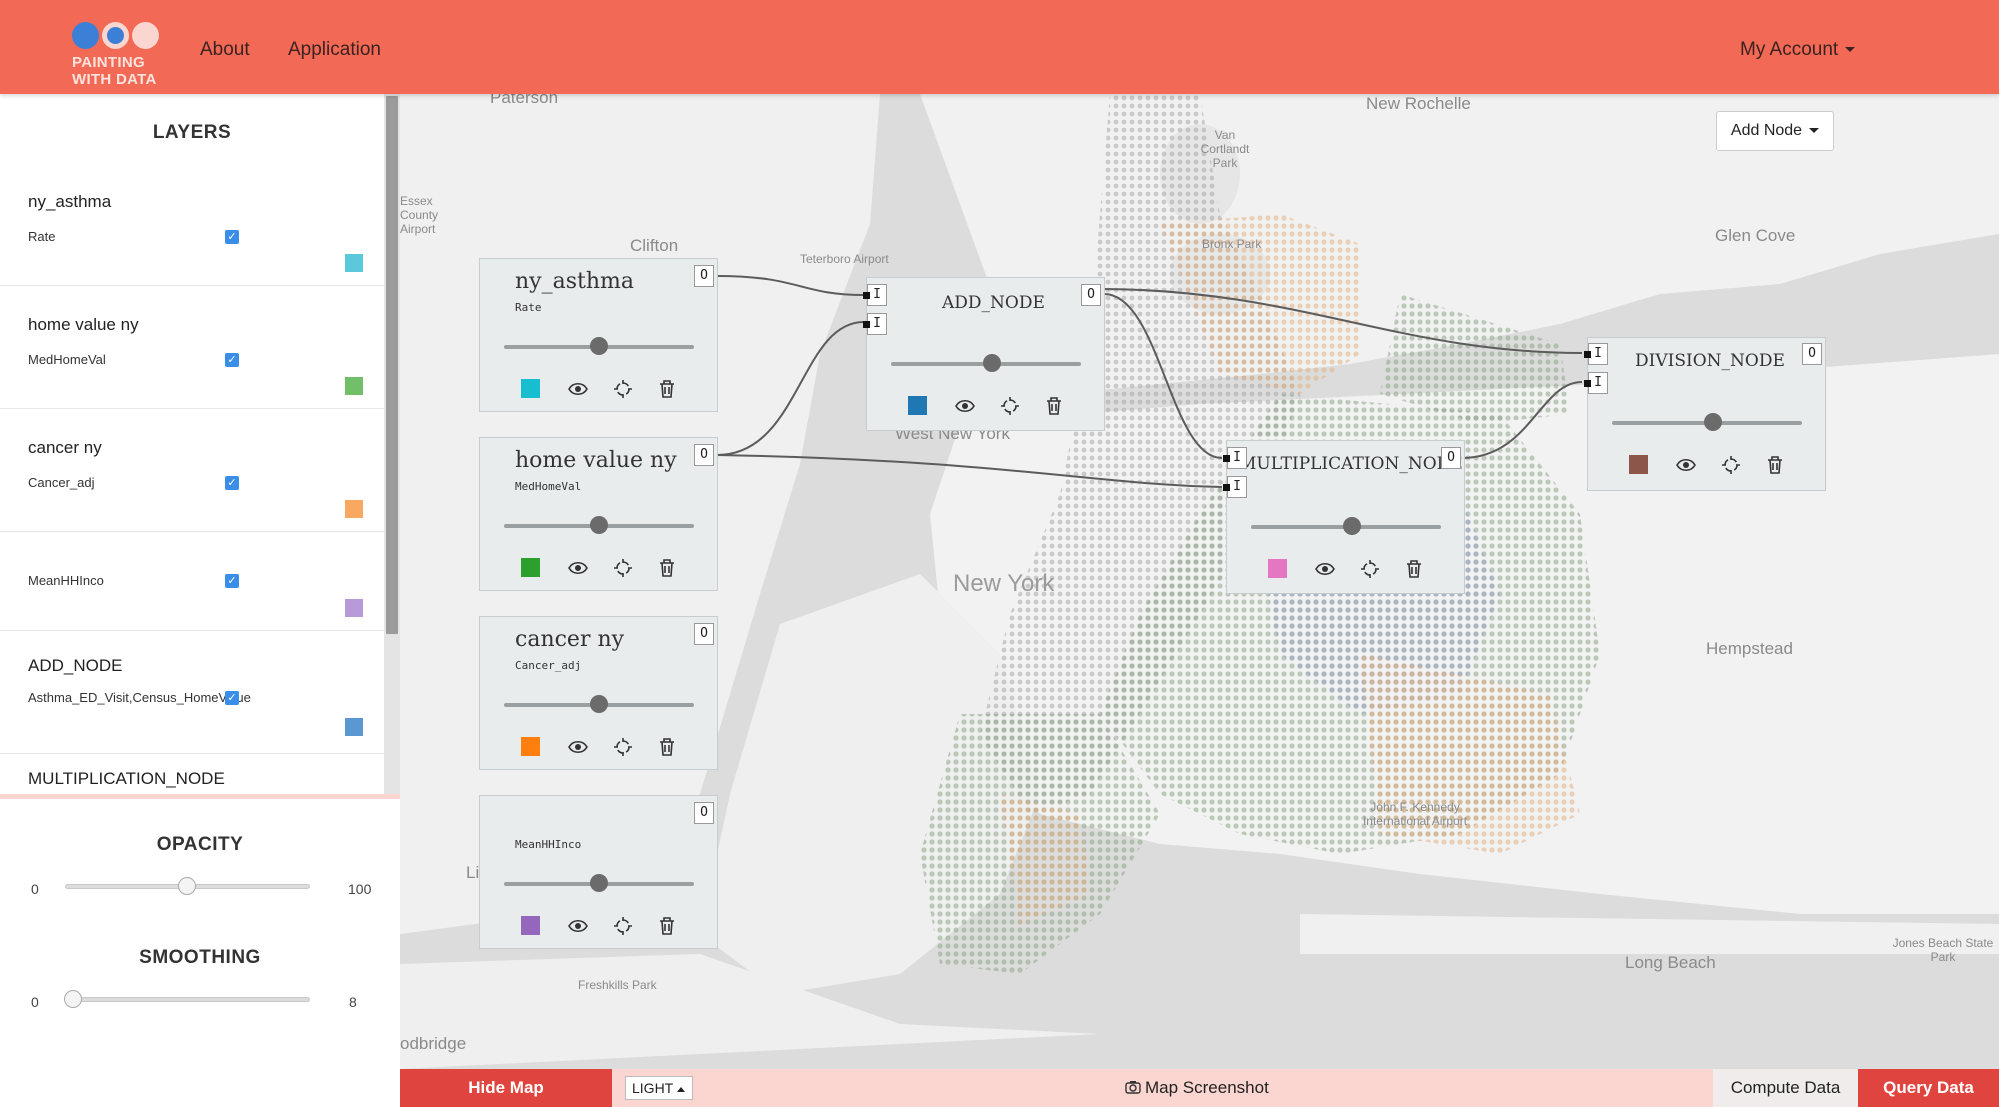 The image size is (1999, 1107). I want to click on map-label-van-cortlandt: Van Cortlandt Park, so click(1225, 149).